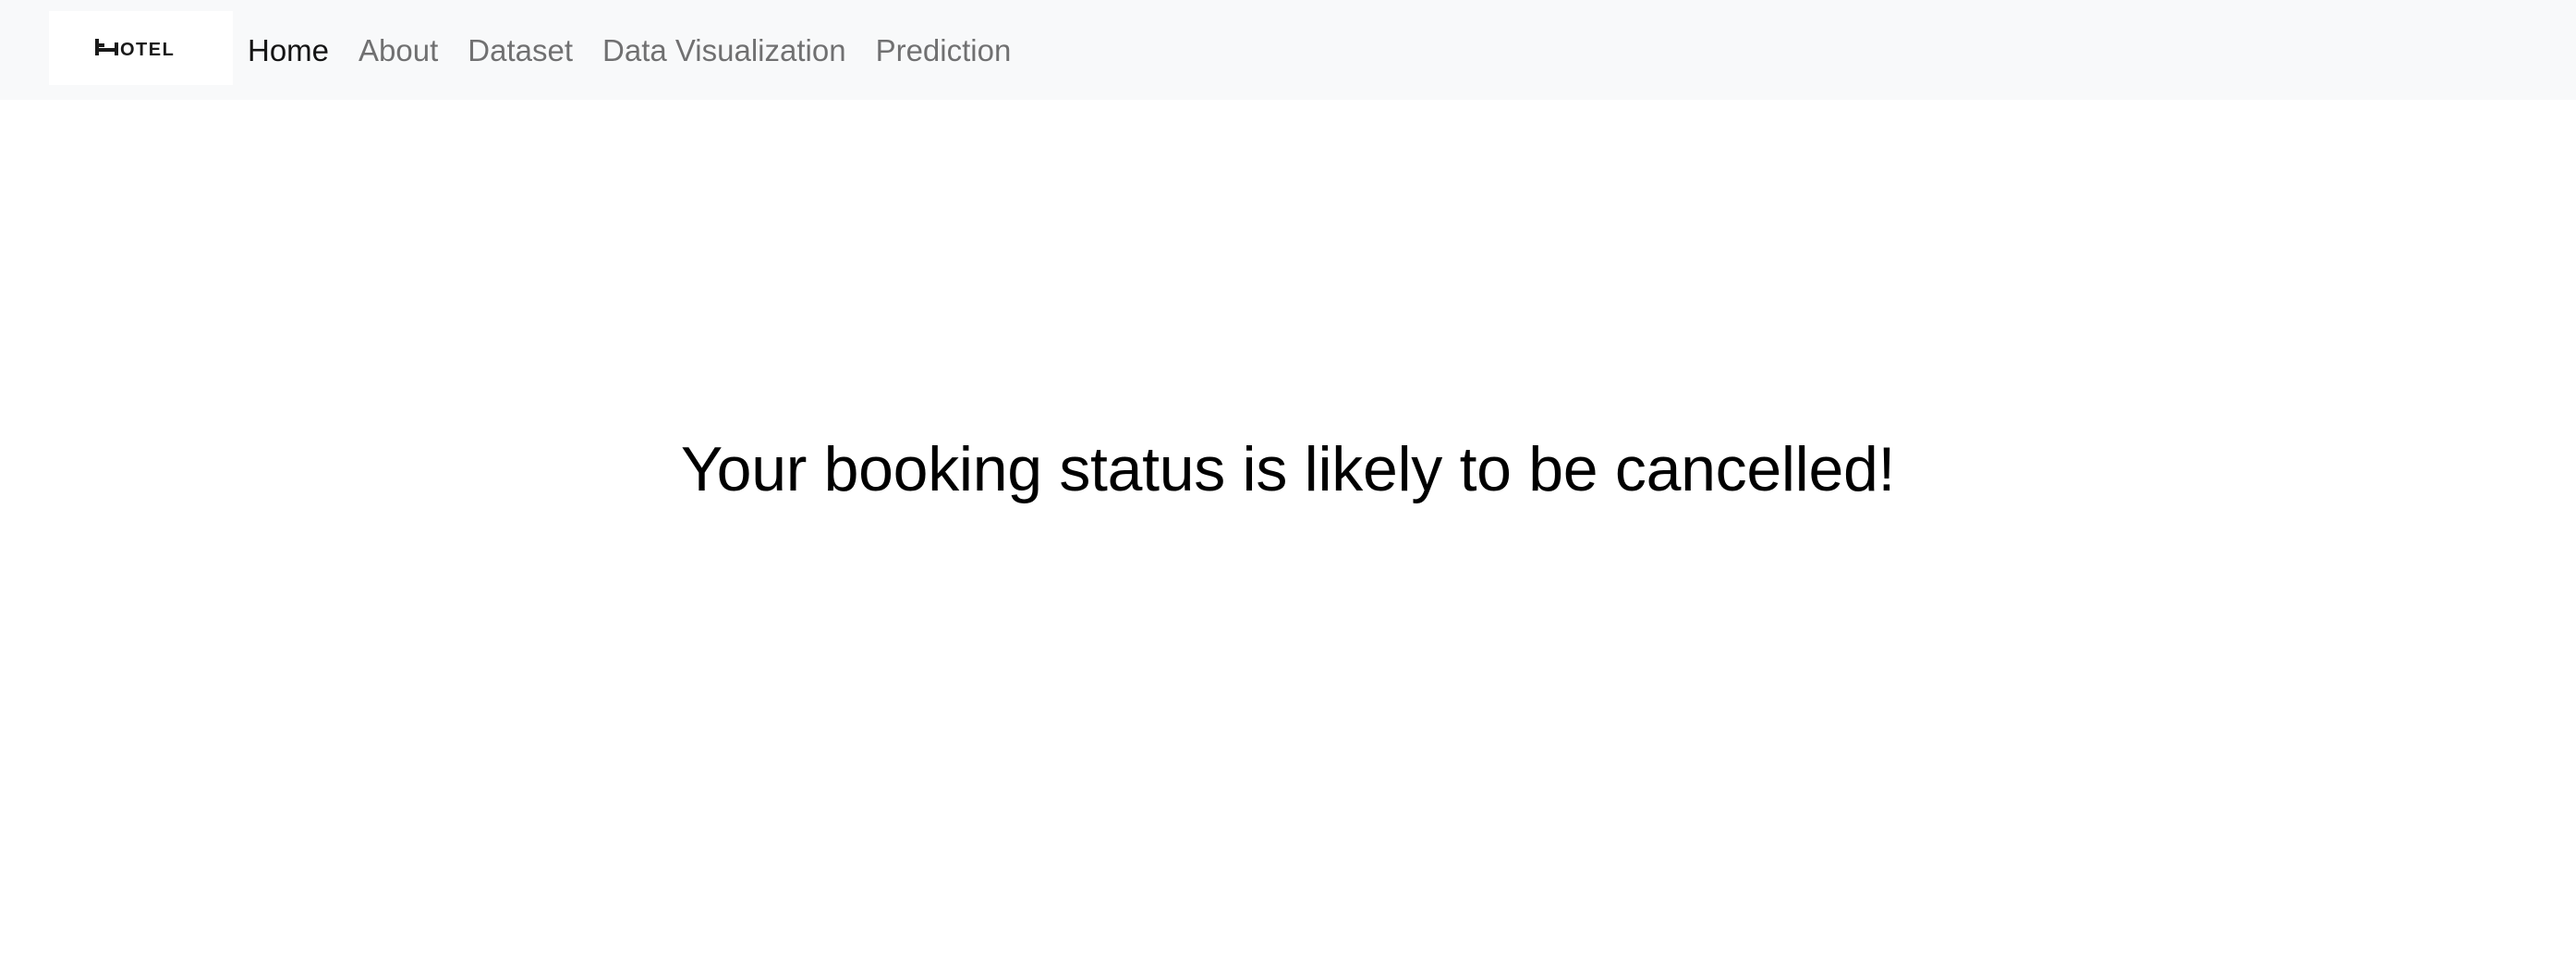  What do you see at coordinates (398, 50) in the screenshot?
I see `nav-about-link: About` at bounding box center [398, 50].